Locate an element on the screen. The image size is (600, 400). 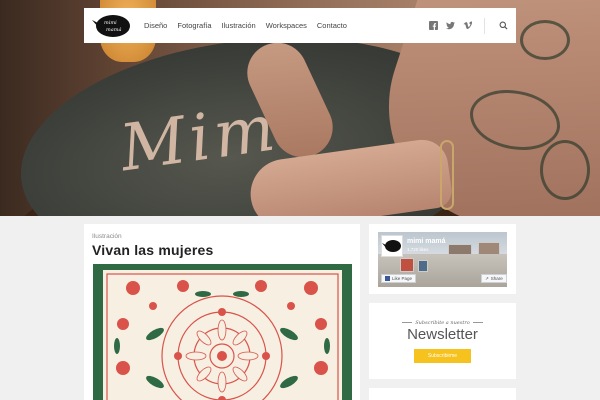
vimeo-icon is located at coordinates (467, 25).